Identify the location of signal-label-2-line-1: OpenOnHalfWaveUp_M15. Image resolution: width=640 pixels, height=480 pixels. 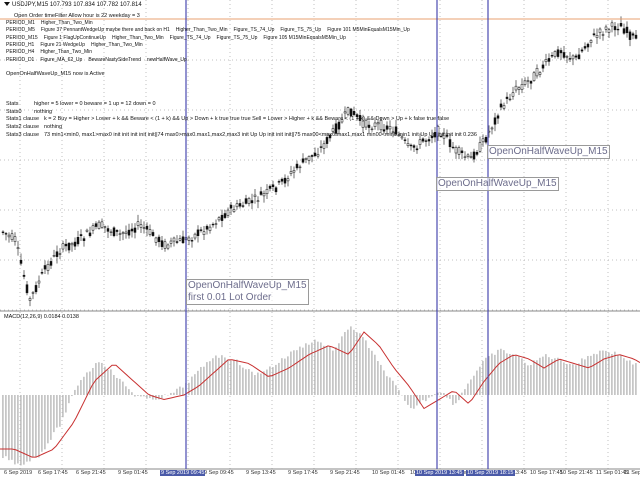
(497, 183).